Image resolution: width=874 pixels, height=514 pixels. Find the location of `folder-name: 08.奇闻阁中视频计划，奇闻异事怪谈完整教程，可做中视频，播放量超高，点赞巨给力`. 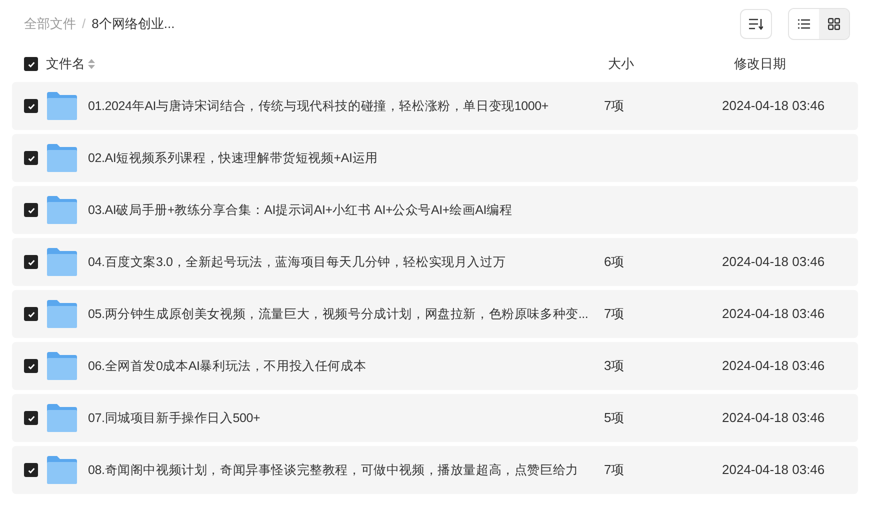

folder-name: 08.奇闻阁中视频计划，奇闻异事怪谈完整教程，可做中视频，播放量超高，点赞巨给力 is located at coordinates (334, 470).